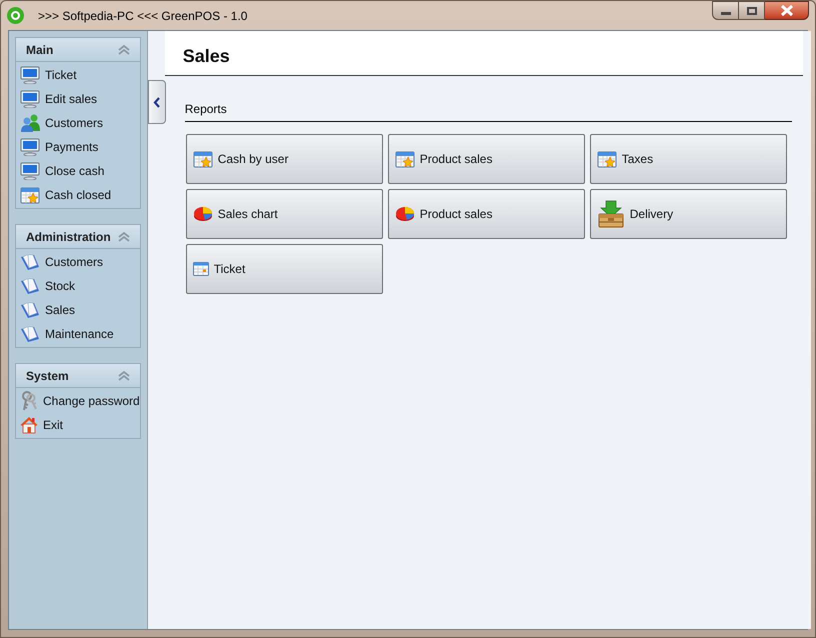 Image resolution: width=816 pixels, height=638 pixels. Describe the element at coordinates (78, 401) in the screenshot. I see `sidebar-item: Change password` at that location.